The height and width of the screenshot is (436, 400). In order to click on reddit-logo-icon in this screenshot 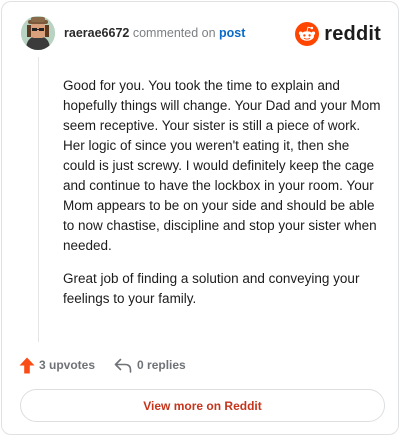, I will do `click(307, 34)`.